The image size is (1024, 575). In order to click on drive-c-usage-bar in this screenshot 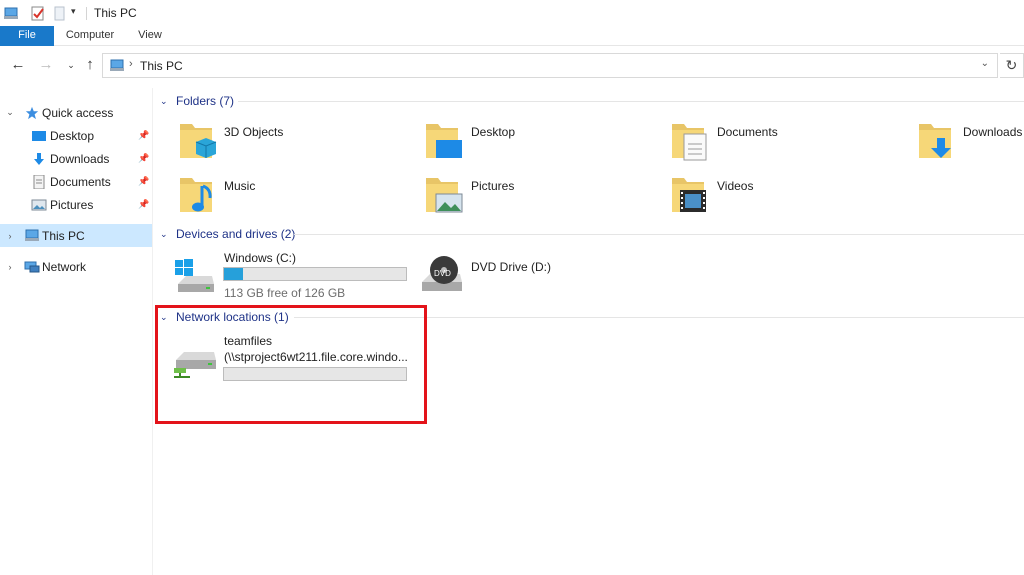, I will do `click(315, 274)`.